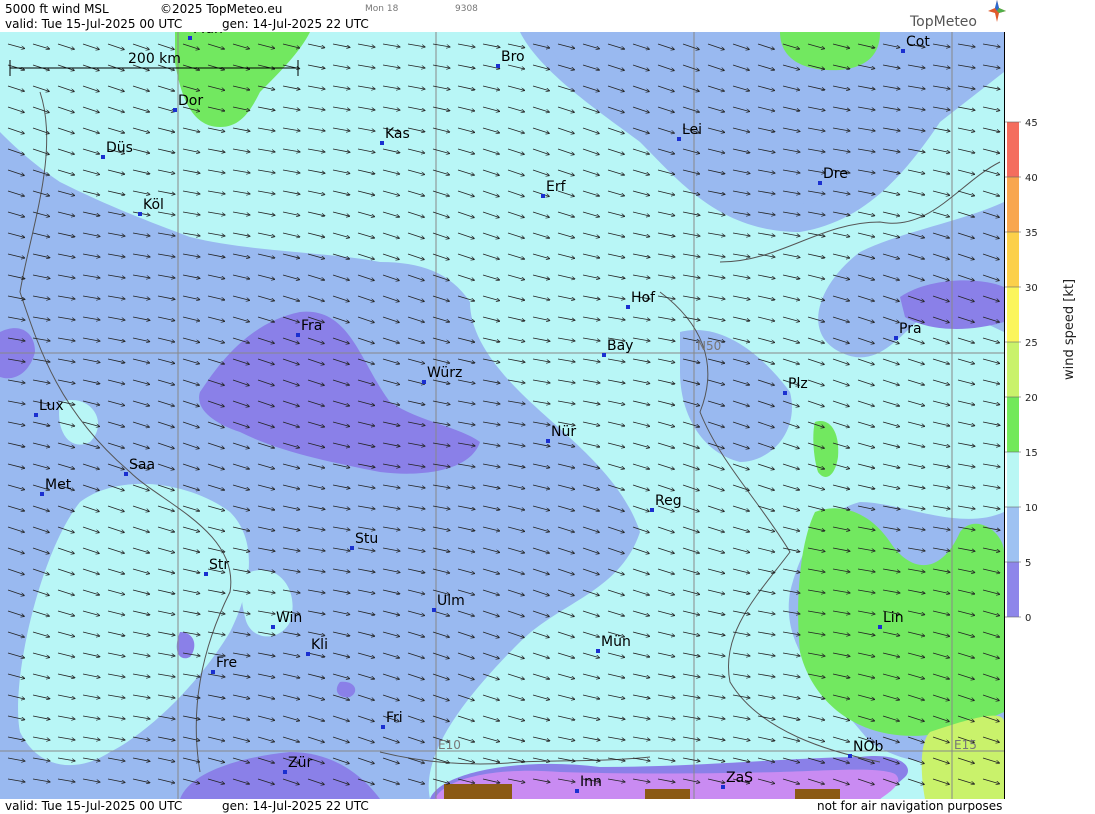 Image resolution: width=1095 pixels, height=814 pixels. I want to click on city-label: Plz, so click(798, 384).